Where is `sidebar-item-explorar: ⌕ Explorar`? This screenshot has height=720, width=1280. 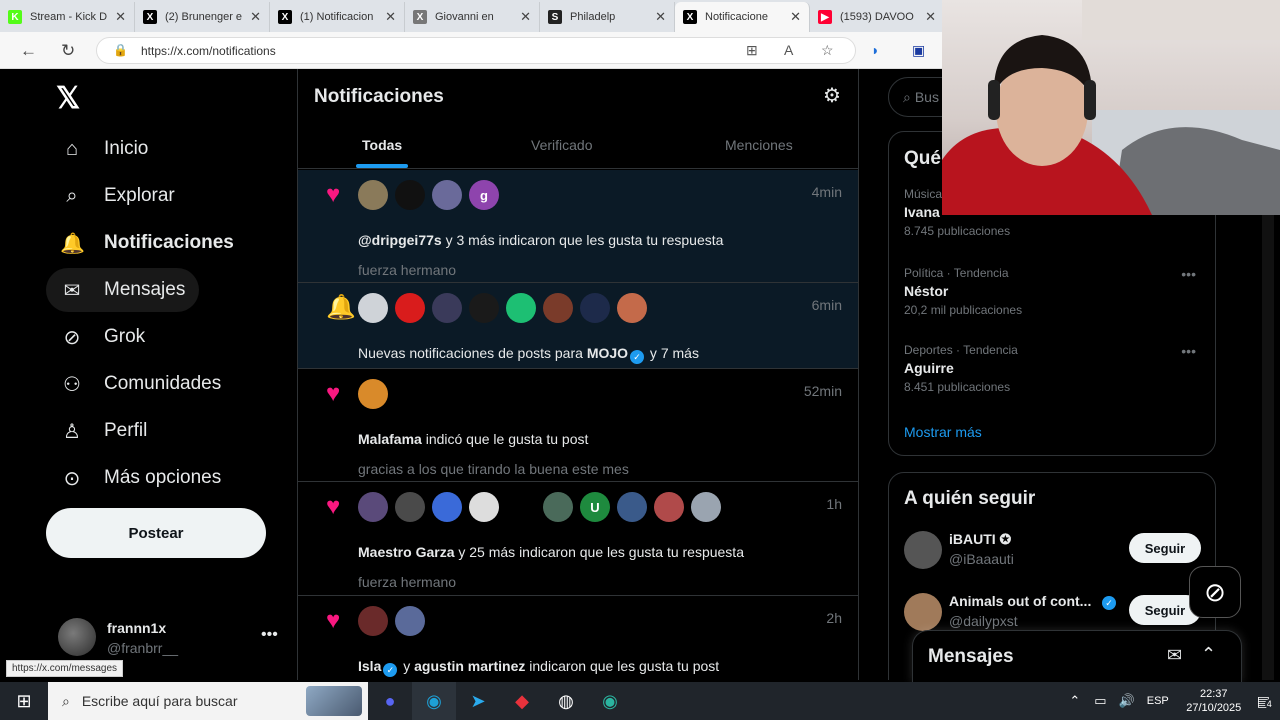
sidebar-item-explorar: ⌕ Explorar is located at coordinates (117, 196).